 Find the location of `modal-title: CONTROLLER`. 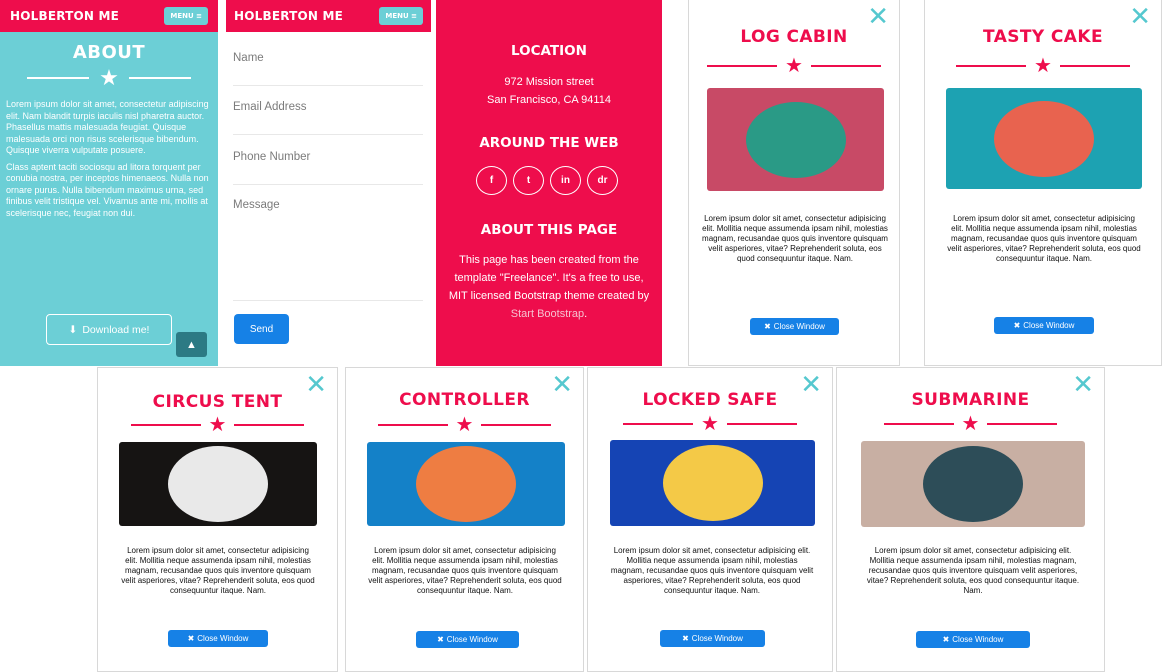

modal-title: CONTROLLER is located at coordinates (464, 400).